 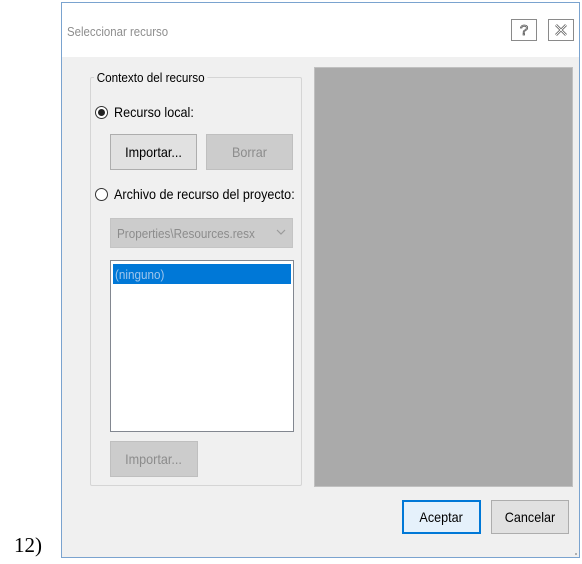 I want to click on cancel-button: Cancelar, so click(x=530, y=517).